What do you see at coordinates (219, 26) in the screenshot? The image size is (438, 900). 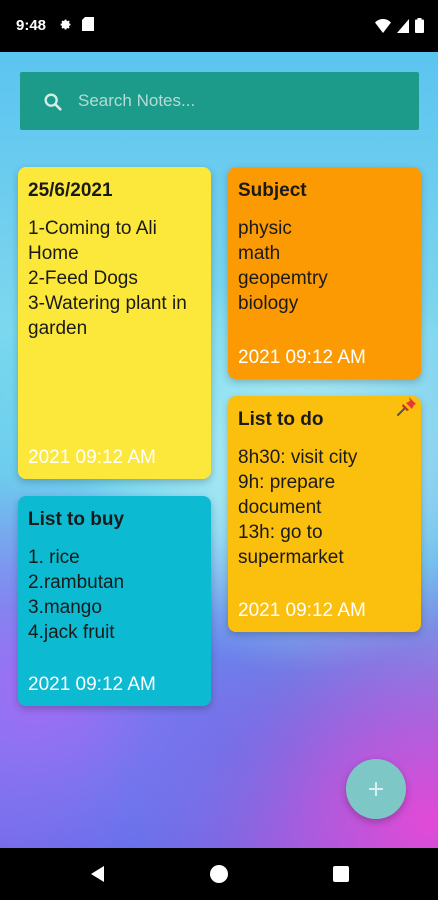 I see `status-bar: 9:48` at bounding box center [219, 26].